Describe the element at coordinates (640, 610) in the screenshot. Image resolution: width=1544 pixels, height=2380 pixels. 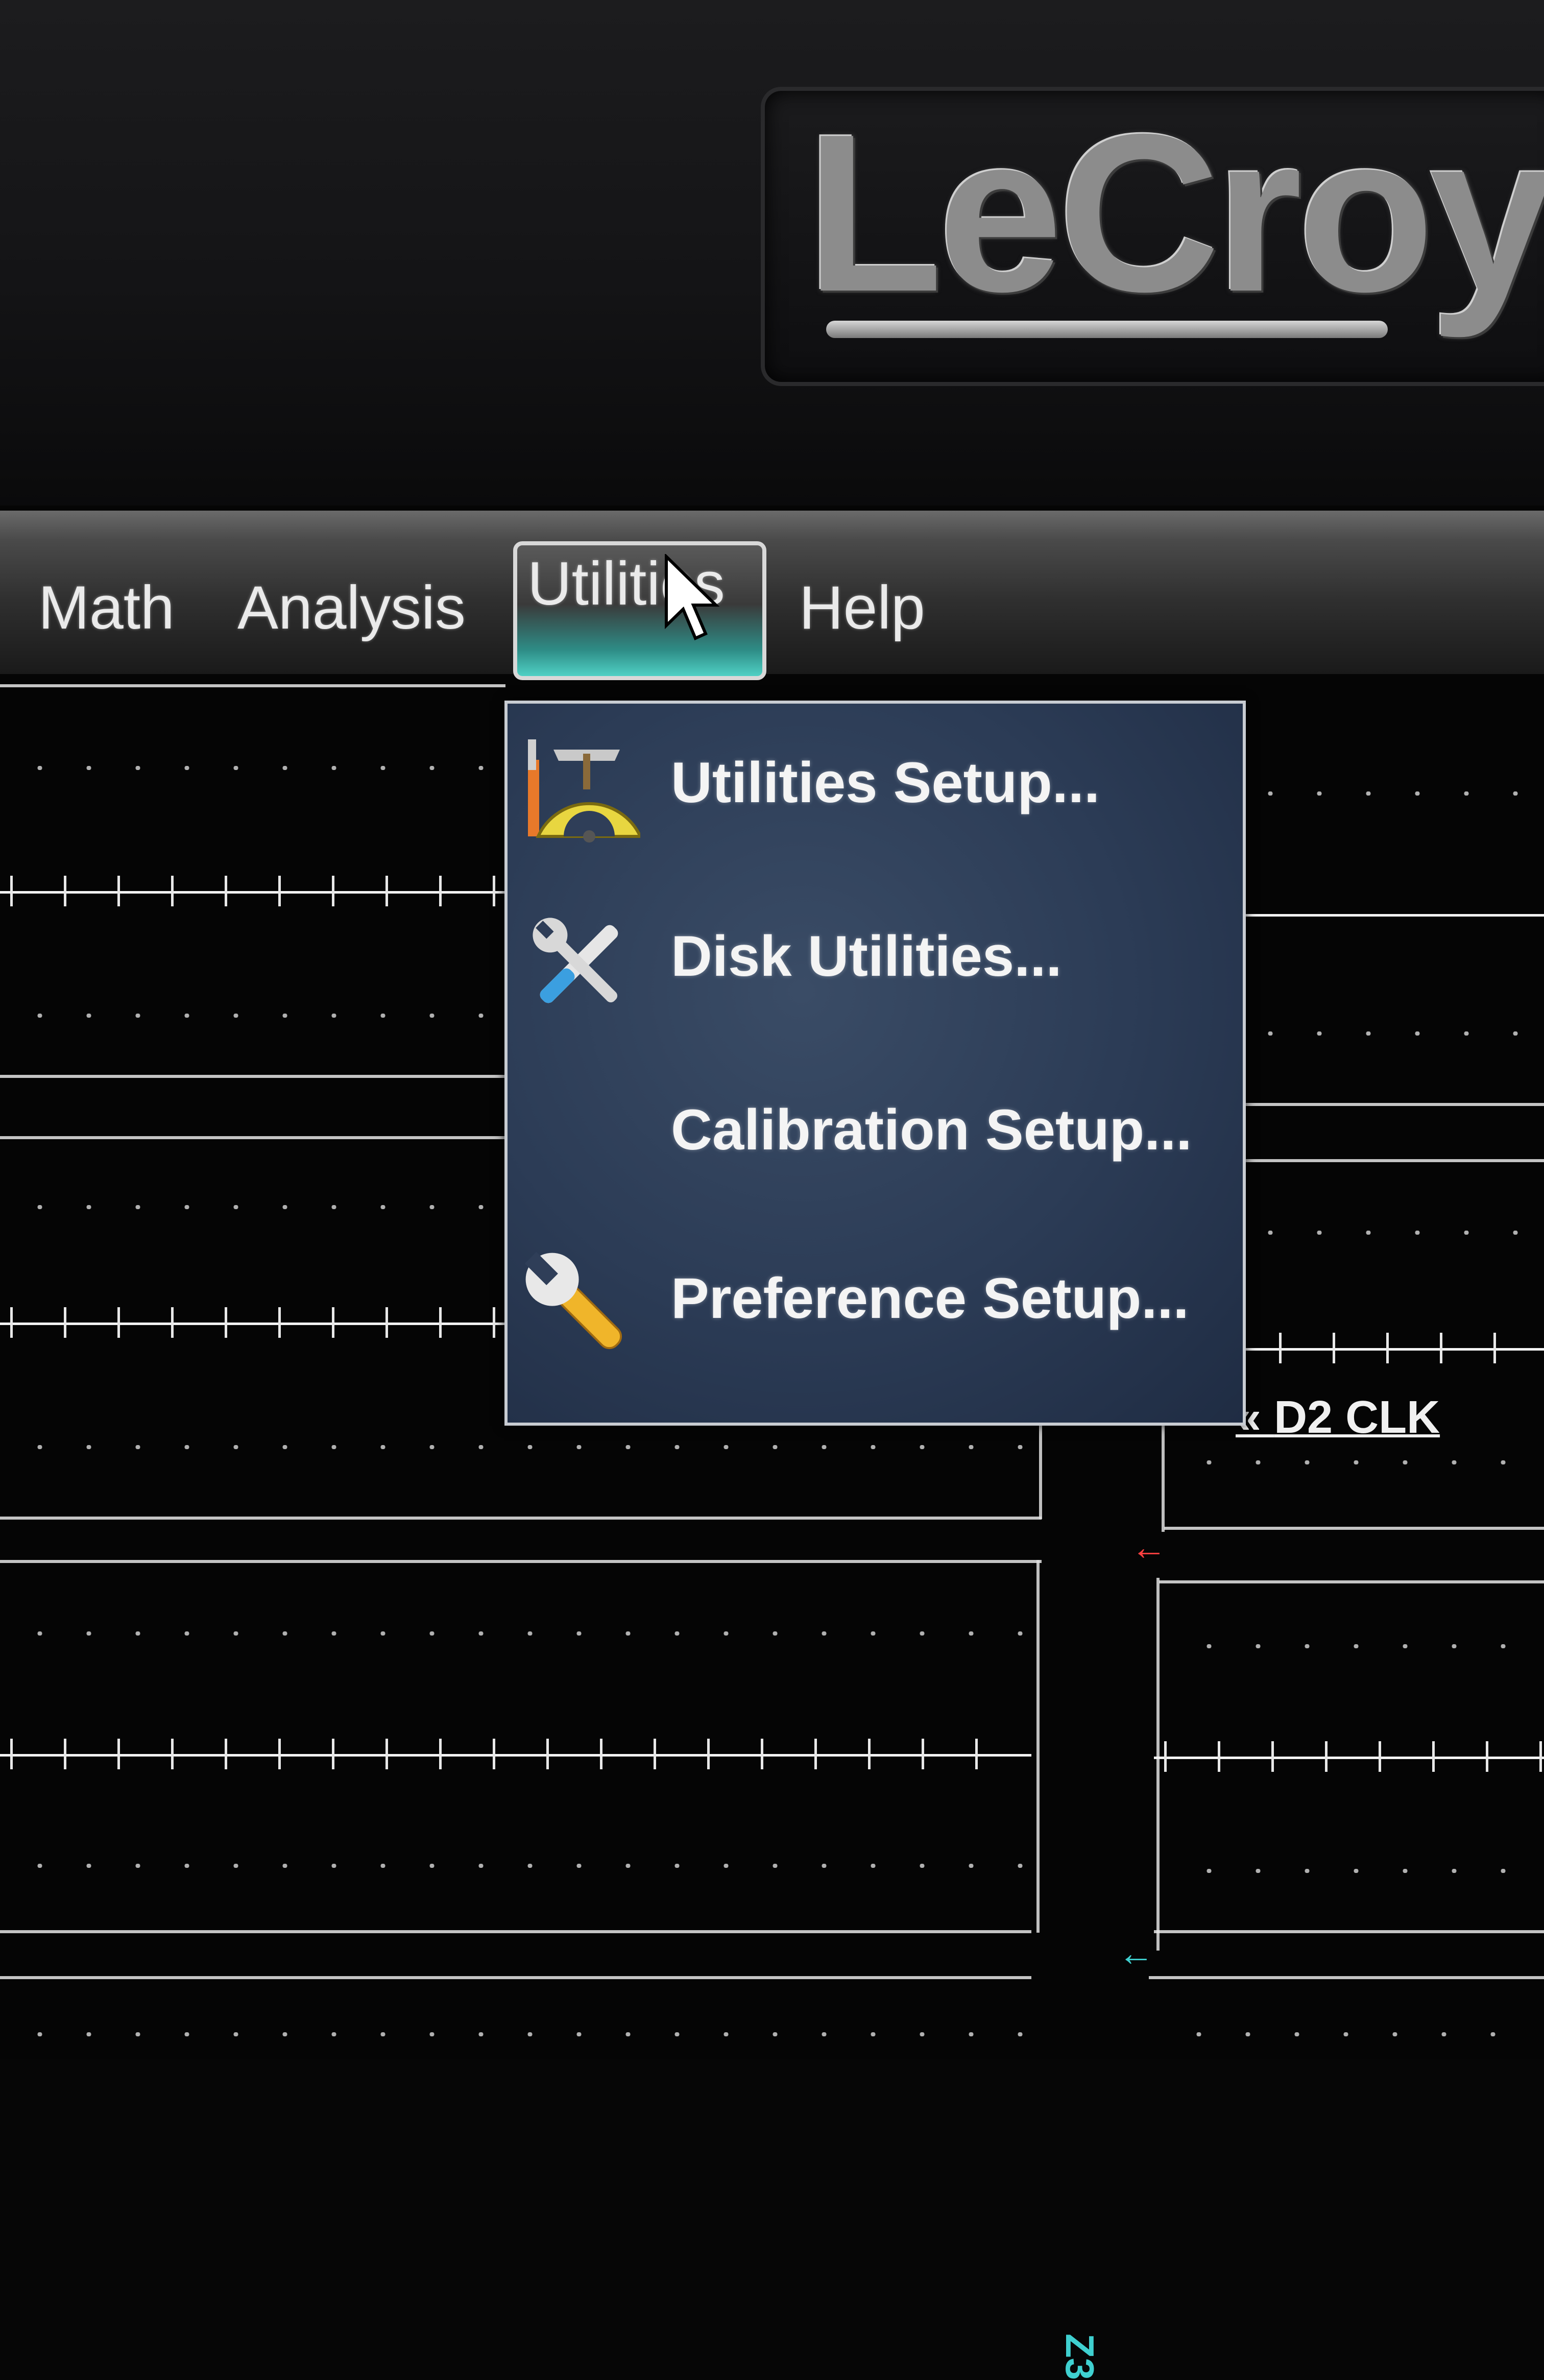
I see `menu-utilities: Utilities` at that location.